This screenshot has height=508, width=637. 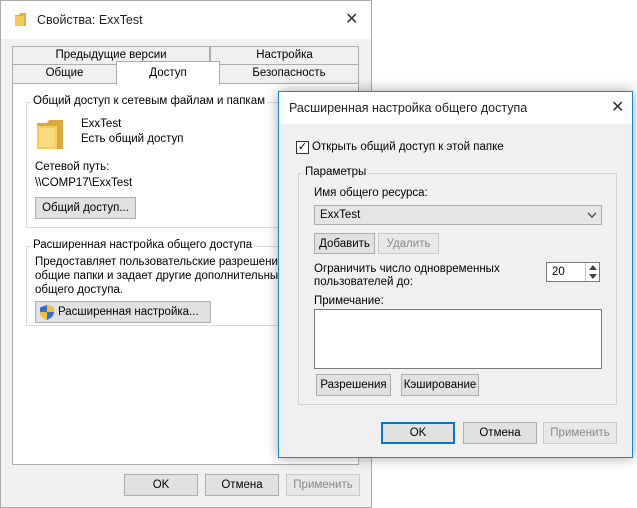 I want to click on user-limit-value: 20, so click(x=558, y=272).